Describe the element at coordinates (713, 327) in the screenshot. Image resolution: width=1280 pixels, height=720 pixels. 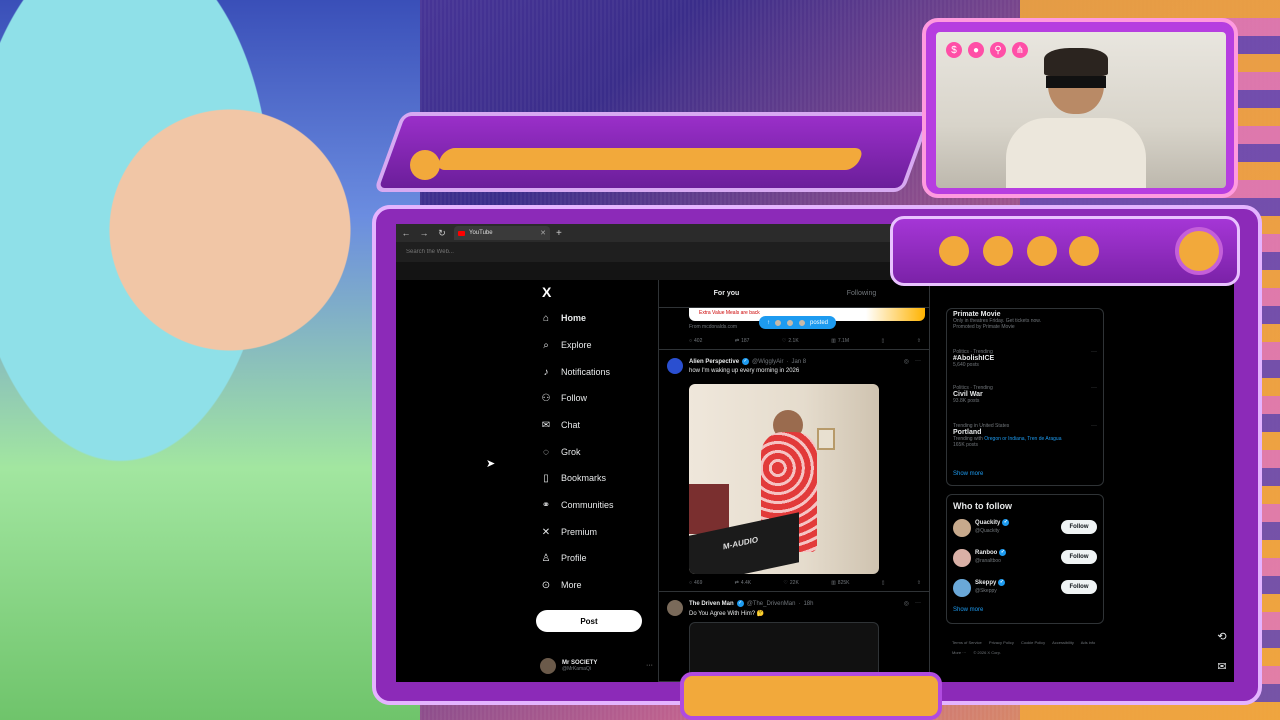
I see `ad-source: From mcdonalds.com` at that location.